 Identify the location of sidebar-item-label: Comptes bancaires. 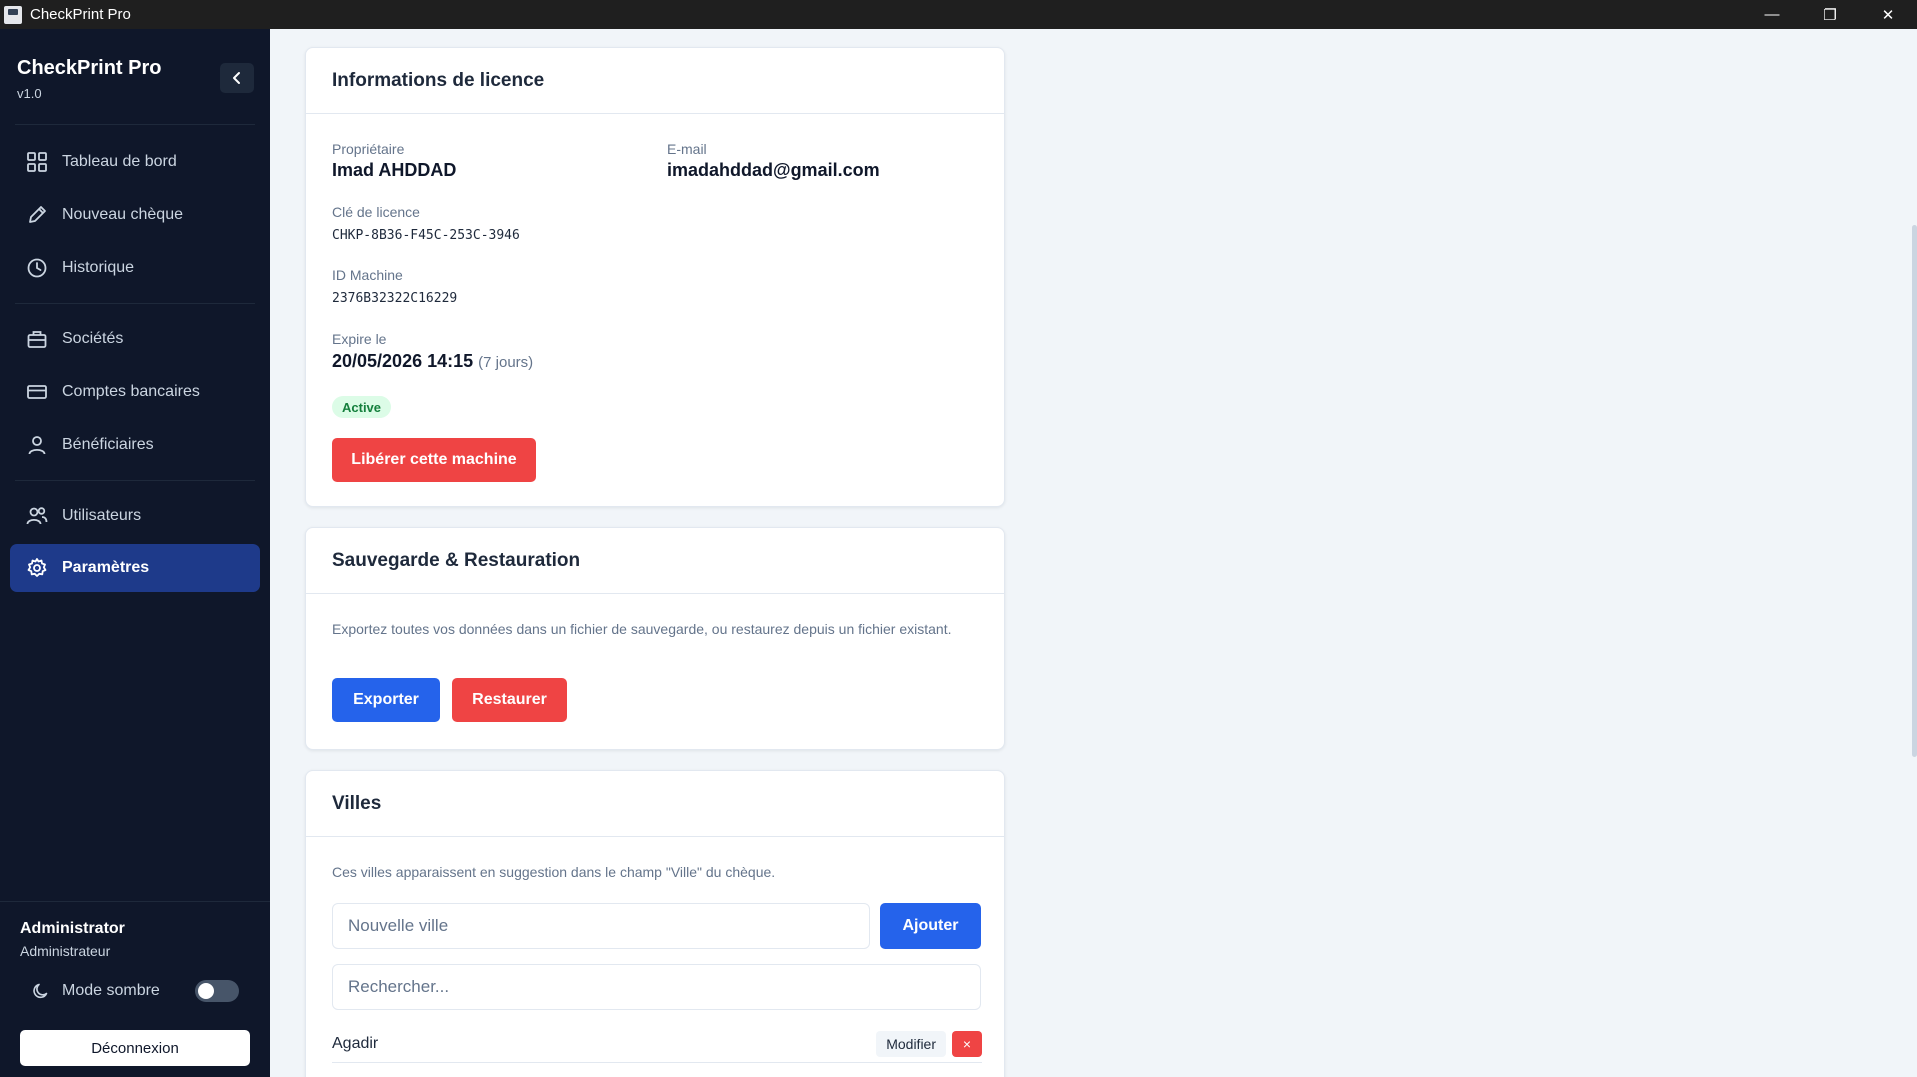
(131, 391).